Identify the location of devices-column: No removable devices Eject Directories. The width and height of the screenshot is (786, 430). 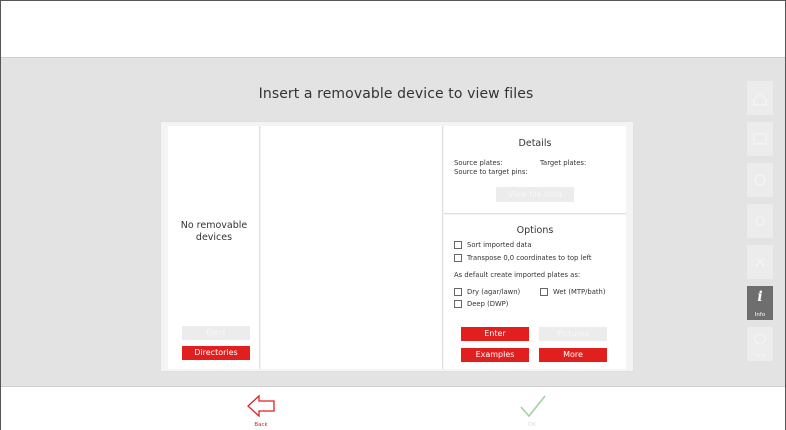
(214, 247).